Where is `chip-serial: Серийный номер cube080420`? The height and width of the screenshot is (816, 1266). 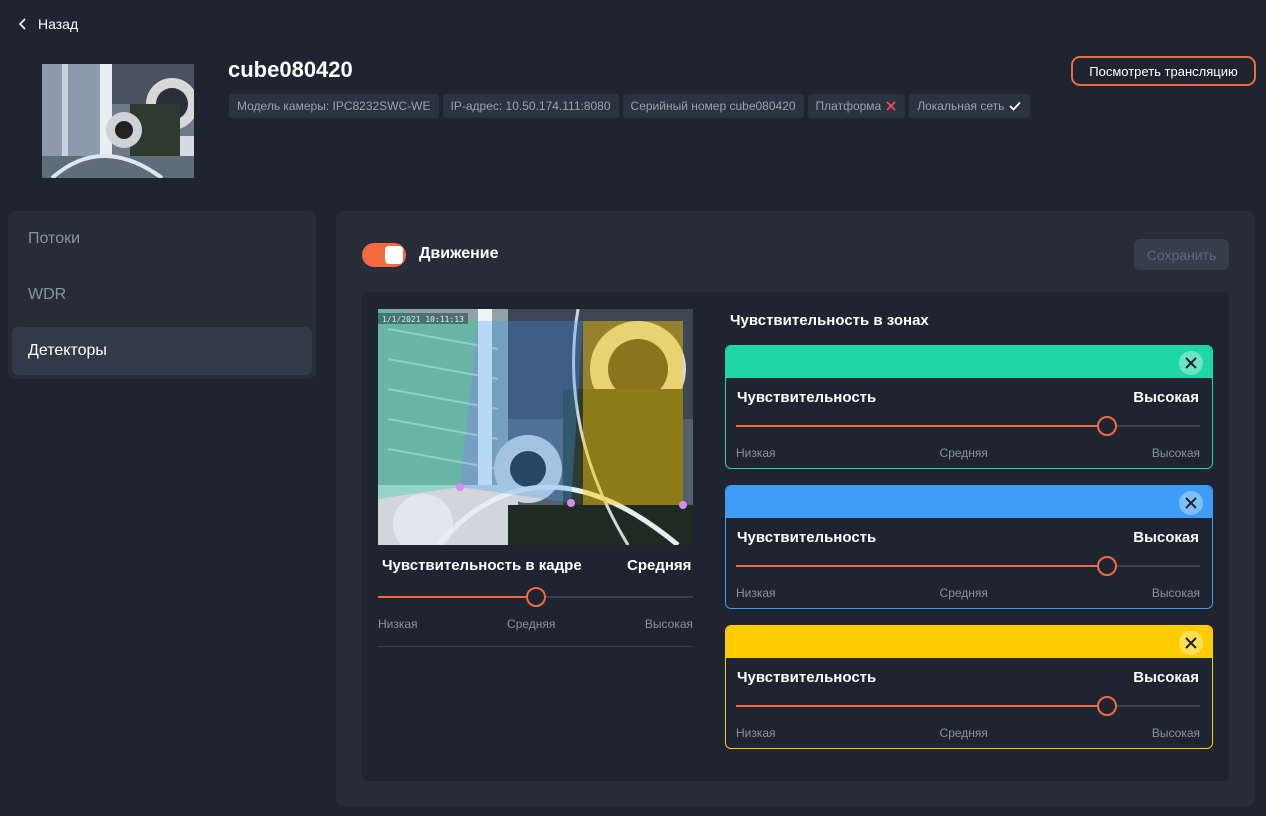 chip-serial: Серийный номер cube080420 is located at coordinates (713, 106).